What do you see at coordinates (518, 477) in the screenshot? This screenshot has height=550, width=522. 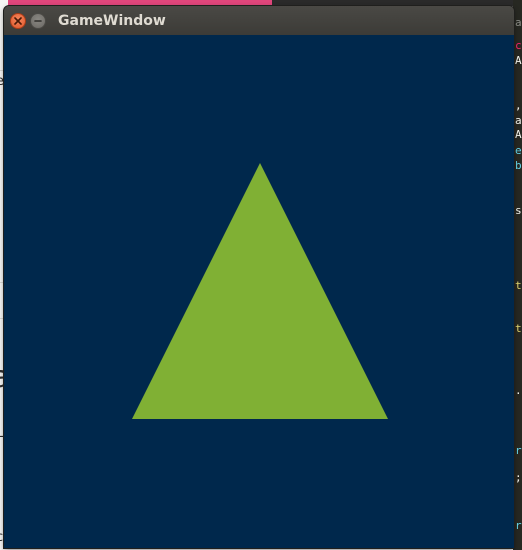 I see `code-fragment: ;` at bounding box center [518, 477].